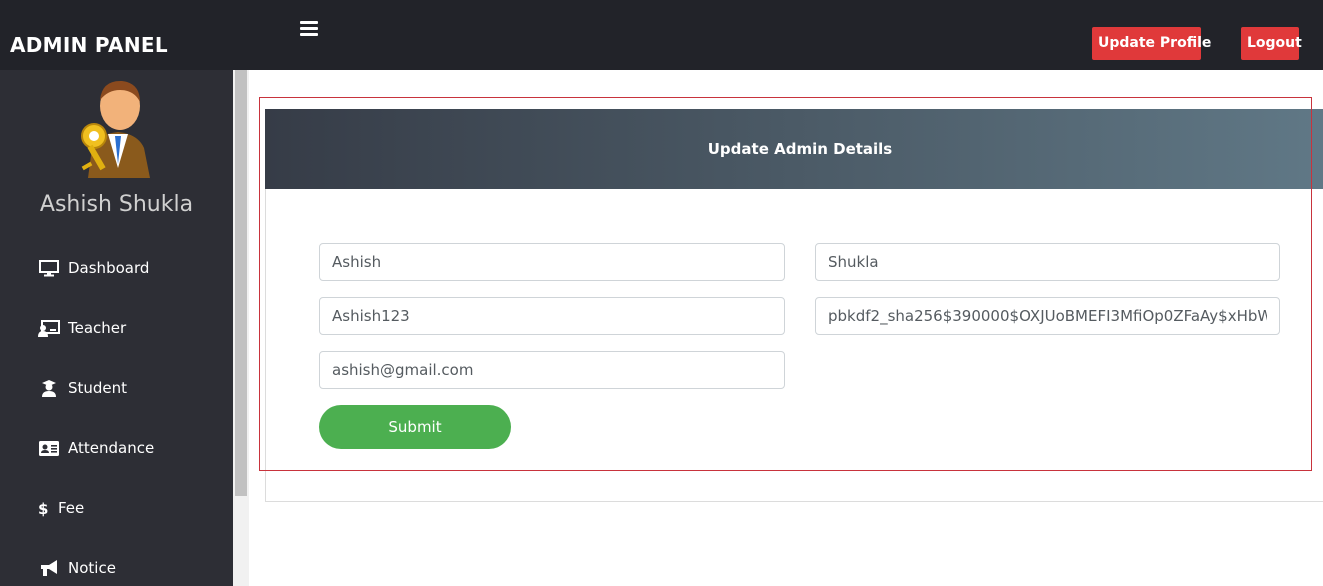  I want to click on sidebar-item-label: Student, so click(98, 388).